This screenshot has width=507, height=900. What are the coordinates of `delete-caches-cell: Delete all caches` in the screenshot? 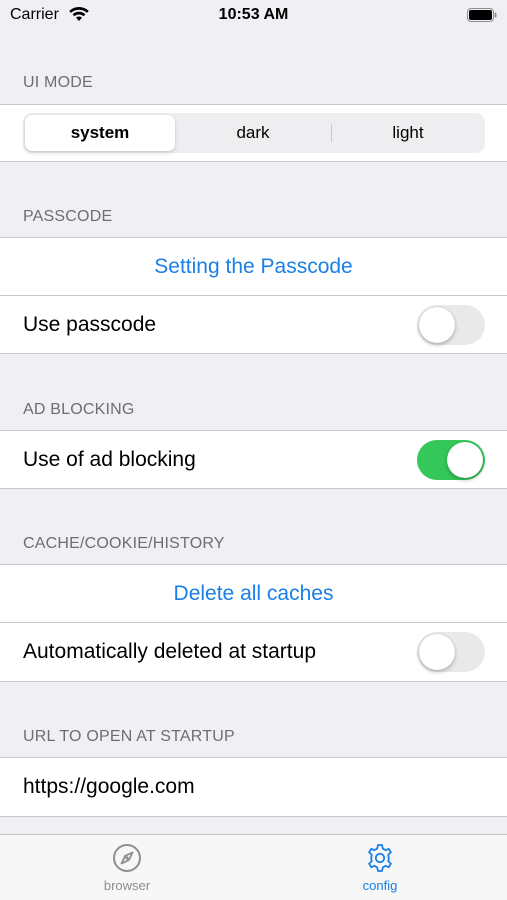 It's located at (253, 593).